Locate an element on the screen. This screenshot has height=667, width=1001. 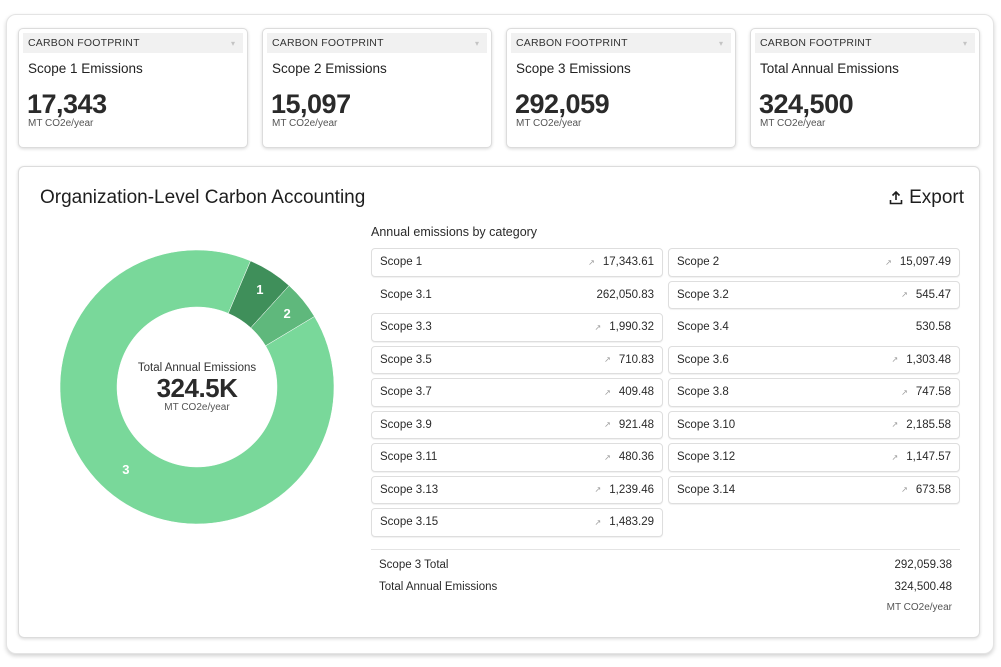
export-button: Export is located at coordinates (926, 198).